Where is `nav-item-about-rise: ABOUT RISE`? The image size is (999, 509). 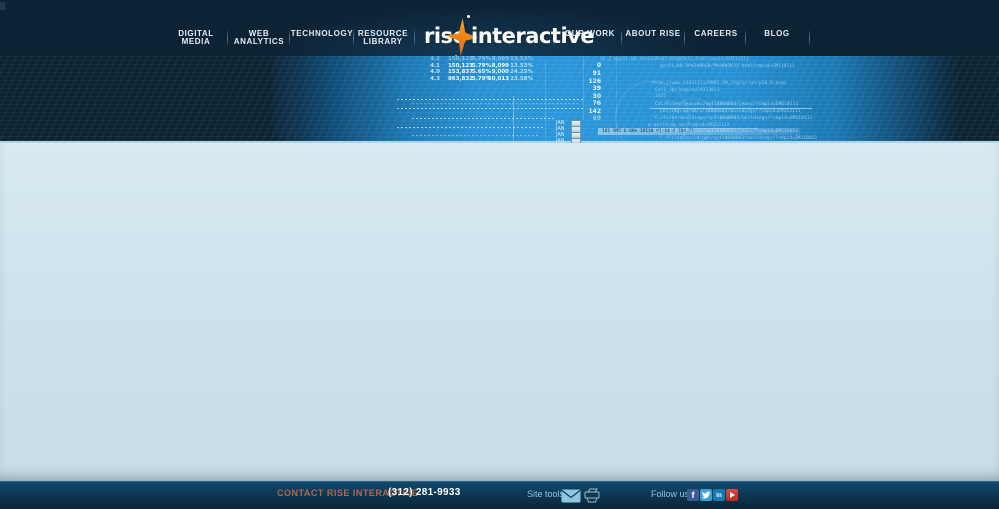
nav-item-about-rise: ABOUT RISE is located at coordinates (652, 34).